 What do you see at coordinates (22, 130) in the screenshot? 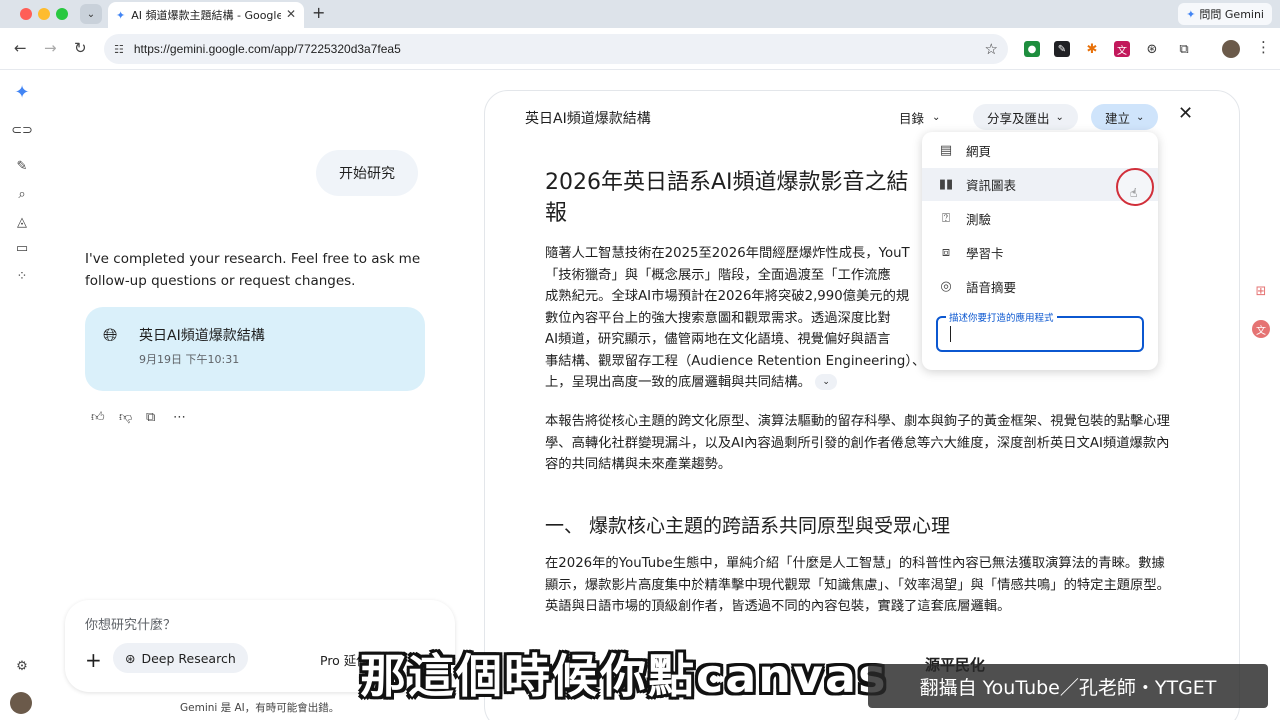
I see `toggle-sidebar-icon: ⊂⊃` at bounding box center [22, 130].